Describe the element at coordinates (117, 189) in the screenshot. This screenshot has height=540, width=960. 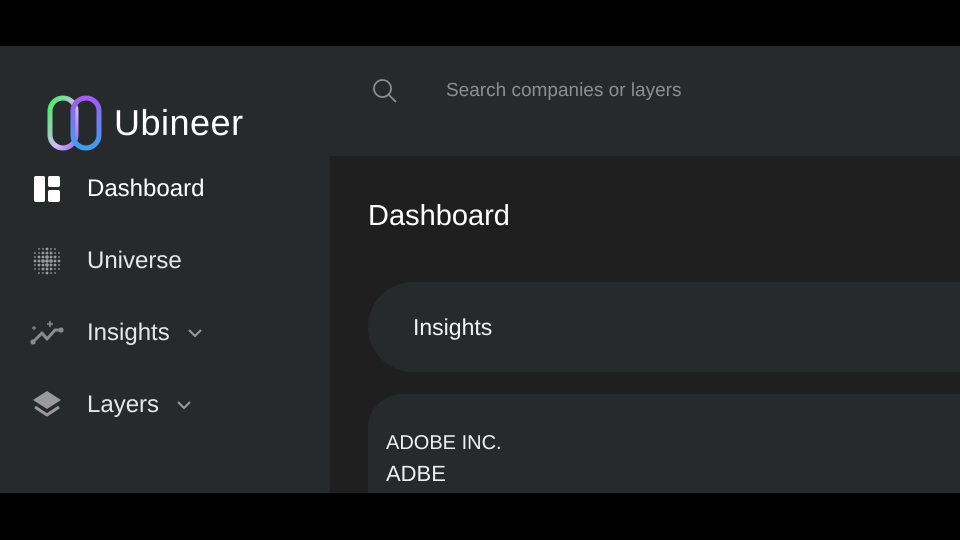
I see `sidebar-item: Dashboard` at that location.